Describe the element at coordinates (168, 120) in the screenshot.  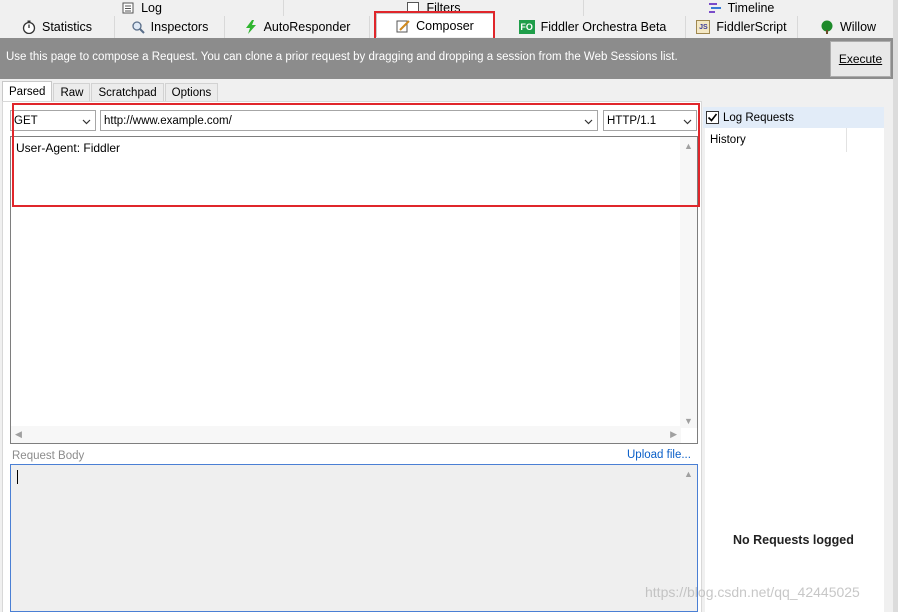
I see `url-value: http://www.example.com/` at that location.